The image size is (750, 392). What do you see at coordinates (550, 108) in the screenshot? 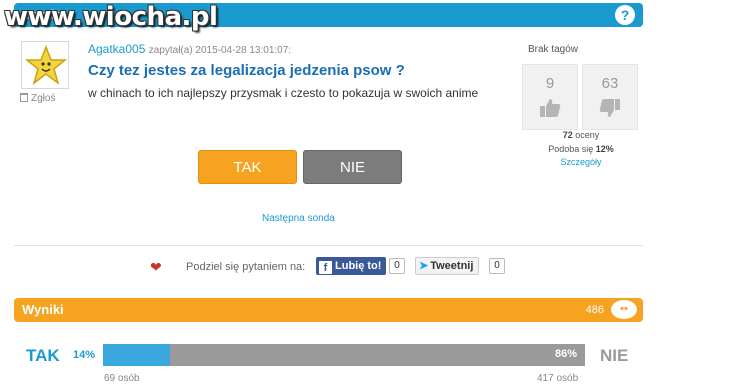
I see `thumbs-up-icon` at bounding box center [550, 108].